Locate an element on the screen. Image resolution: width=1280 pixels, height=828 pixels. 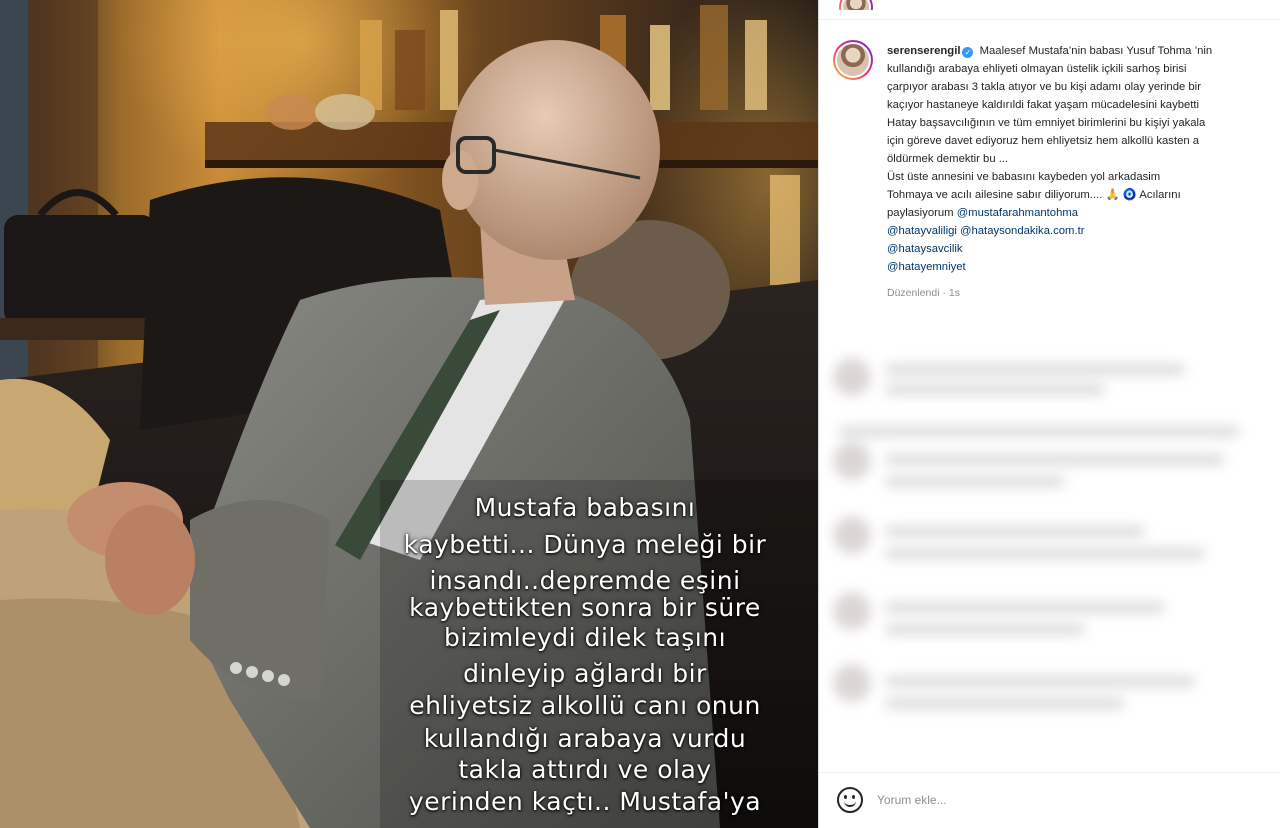
mention-link: @hatayemniyet is located at coordinates (926, 267).